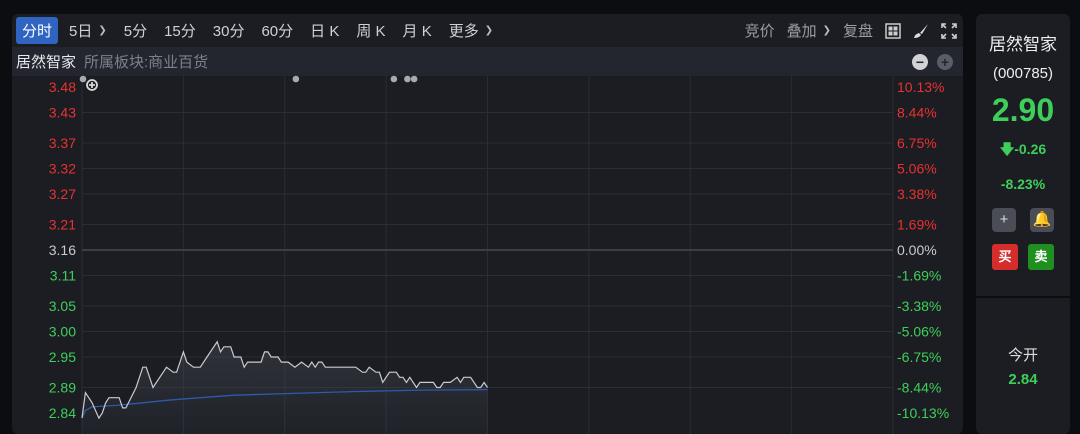  What do you see at coordinates (62, 225) in the screenshot?
I see `y-tick-left: 3.21` at bounding box center [62, 225].